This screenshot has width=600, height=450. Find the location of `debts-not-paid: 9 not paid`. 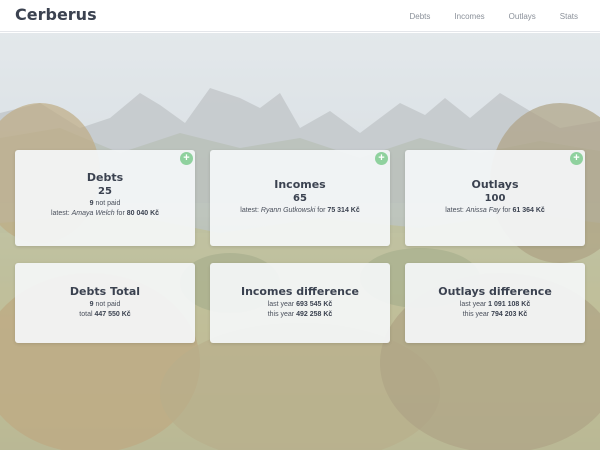

debts-not-paid: 9 not paid is located at coordinates (105, 203).